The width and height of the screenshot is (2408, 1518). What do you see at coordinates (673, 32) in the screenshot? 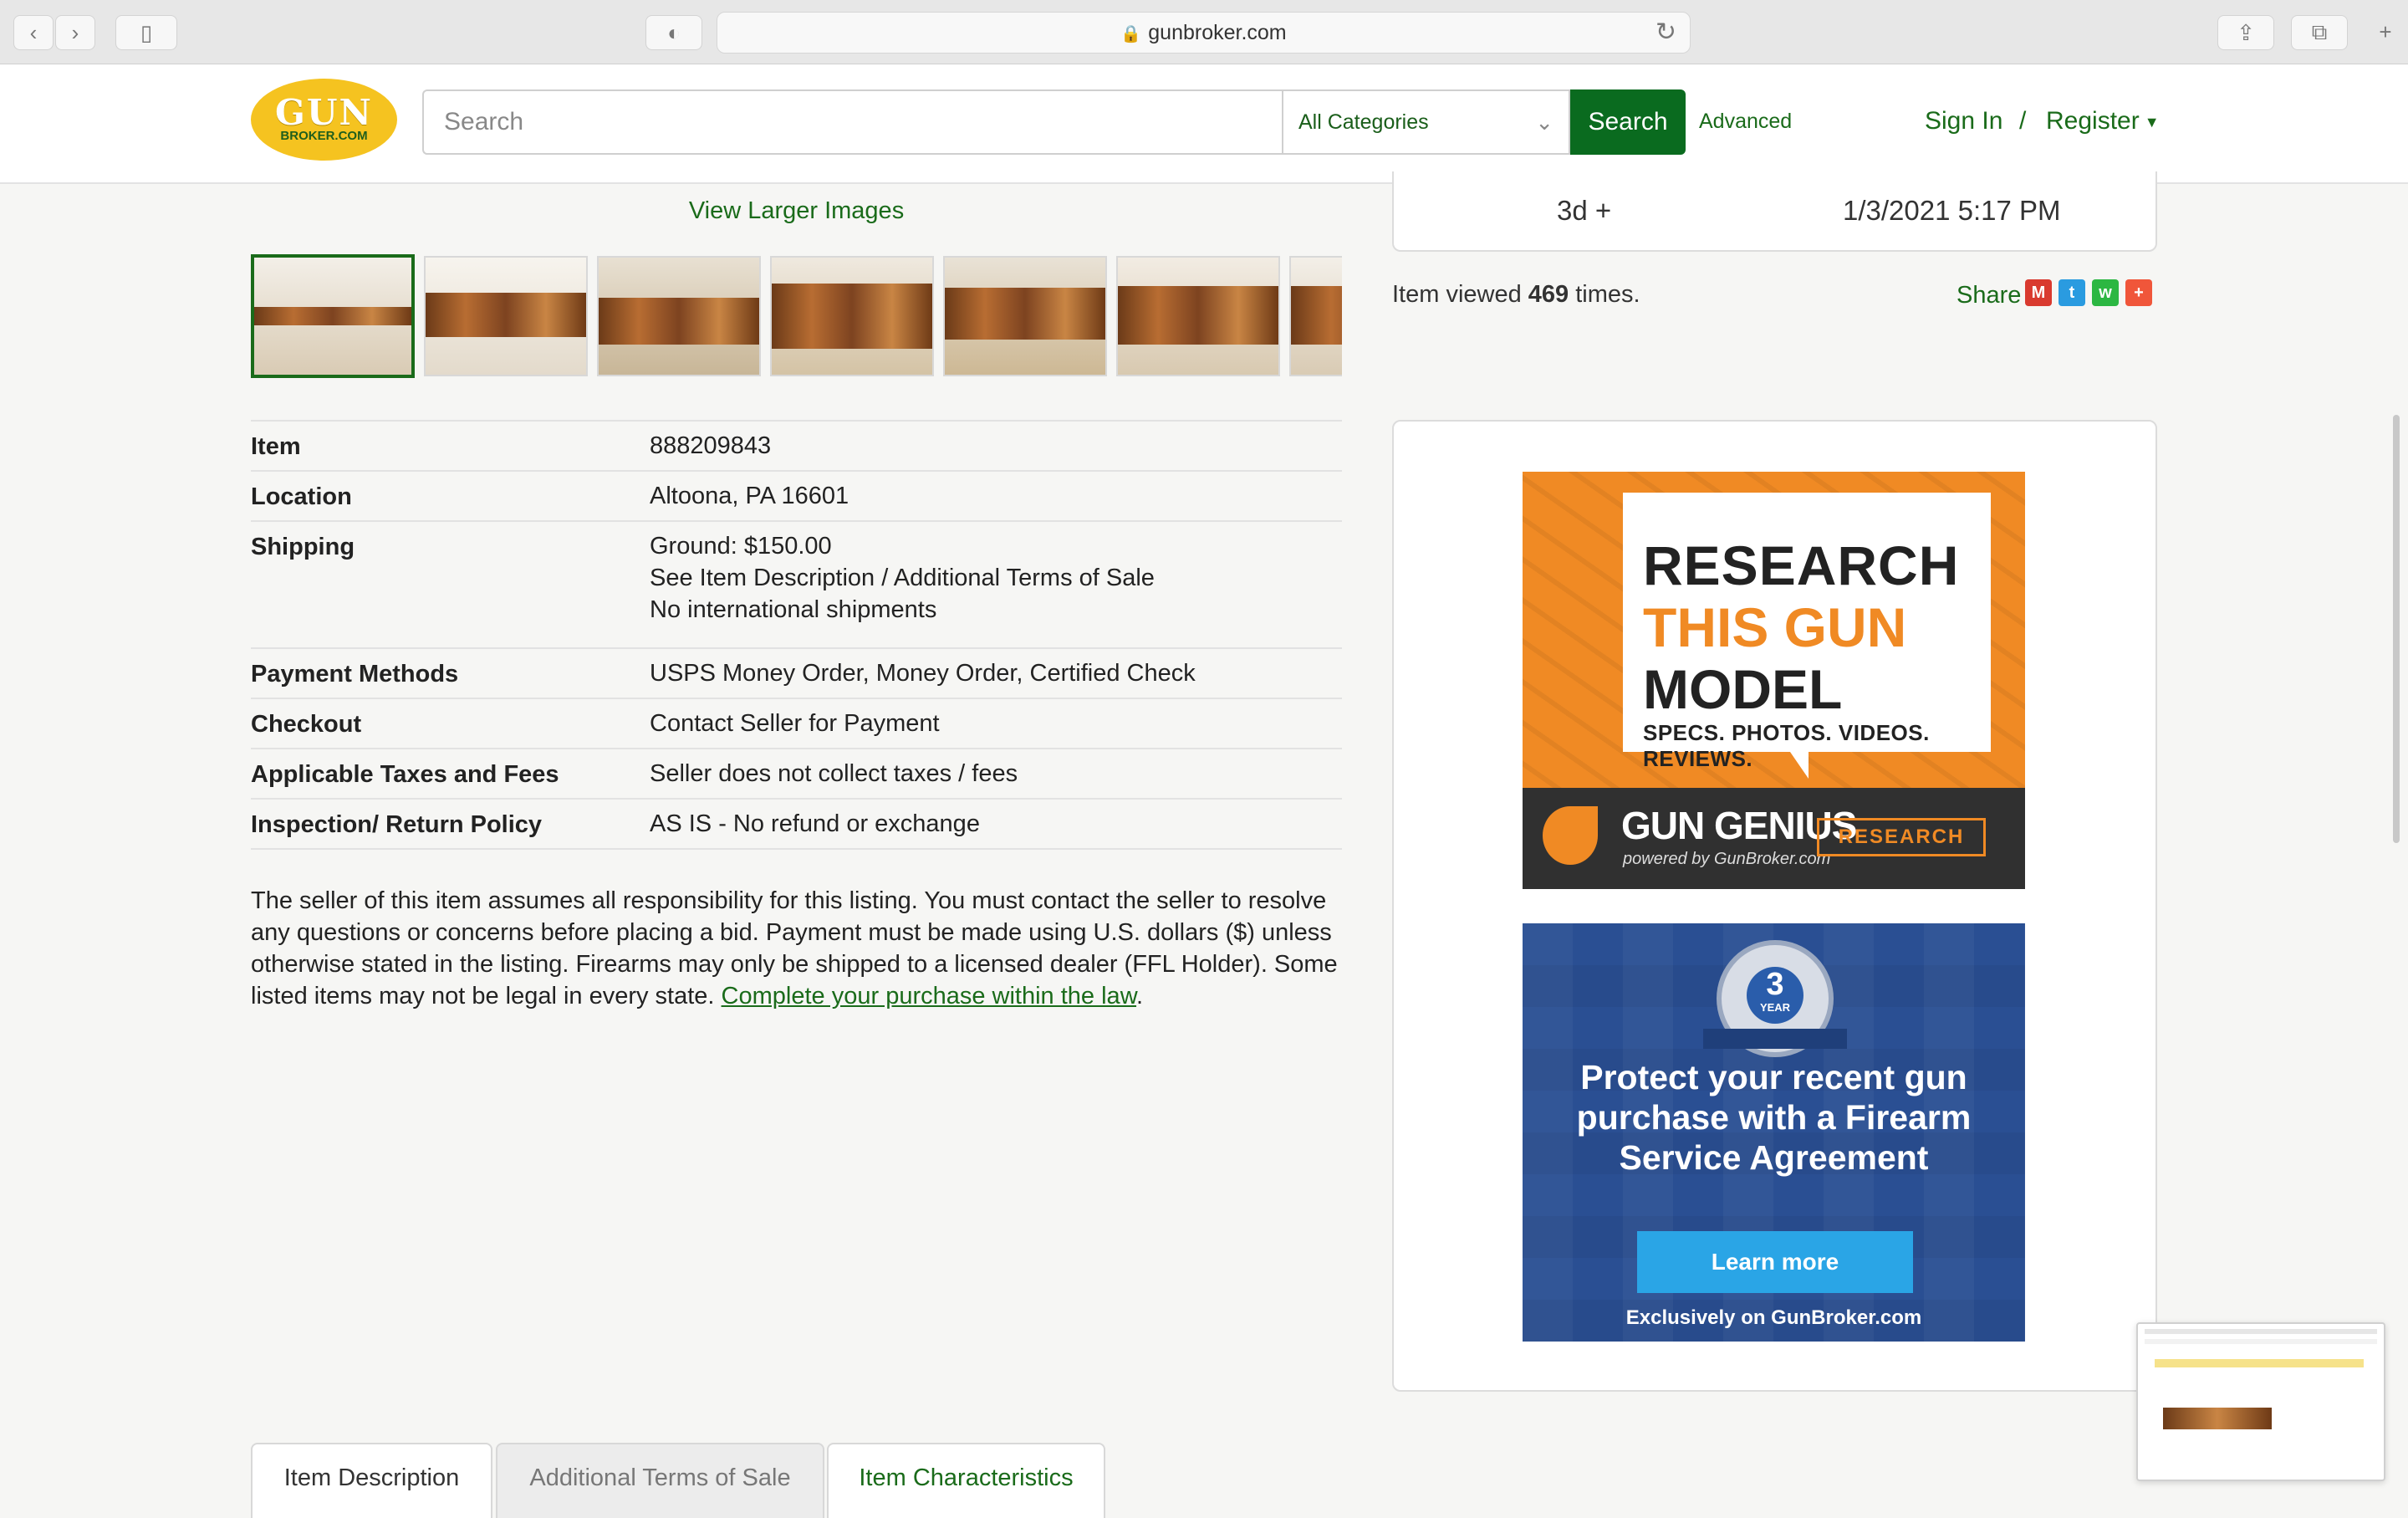
I see `privacy-shield-icon: ◐` at bounding box center [673, 32].